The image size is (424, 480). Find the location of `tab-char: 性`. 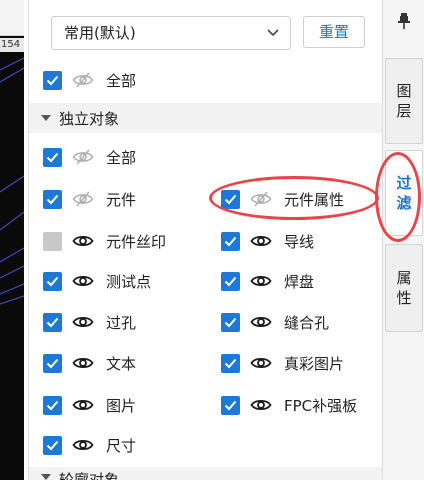

tab-char: 性 is located at coordinates (404, 298).